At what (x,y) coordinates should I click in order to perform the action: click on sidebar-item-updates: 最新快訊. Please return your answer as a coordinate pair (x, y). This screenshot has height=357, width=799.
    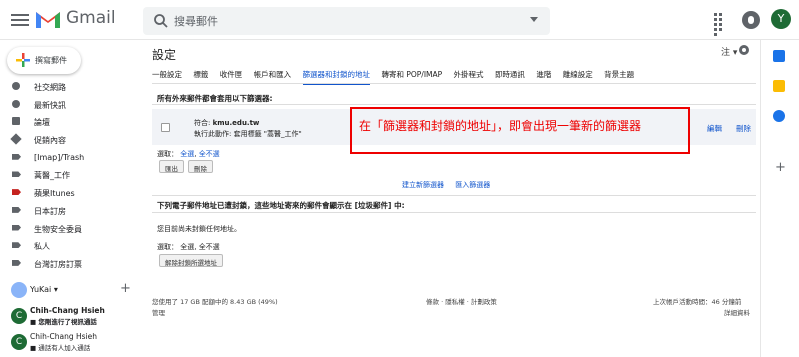
    Looking at the image, I should click on (70, 105).